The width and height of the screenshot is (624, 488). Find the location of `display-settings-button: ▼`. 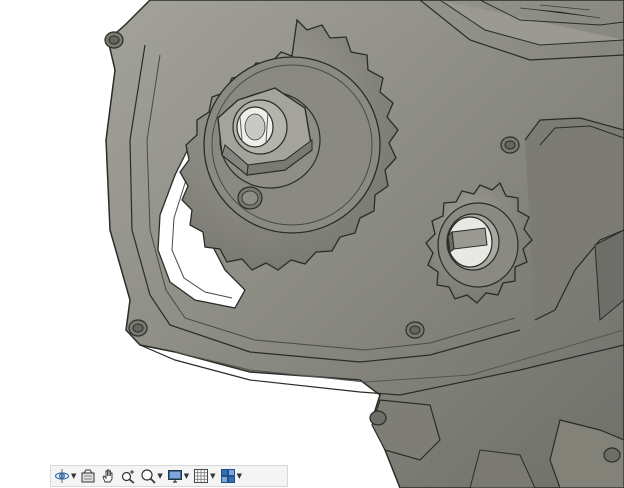

display-settings-button: ▼ is located at coordinates (178, 476).